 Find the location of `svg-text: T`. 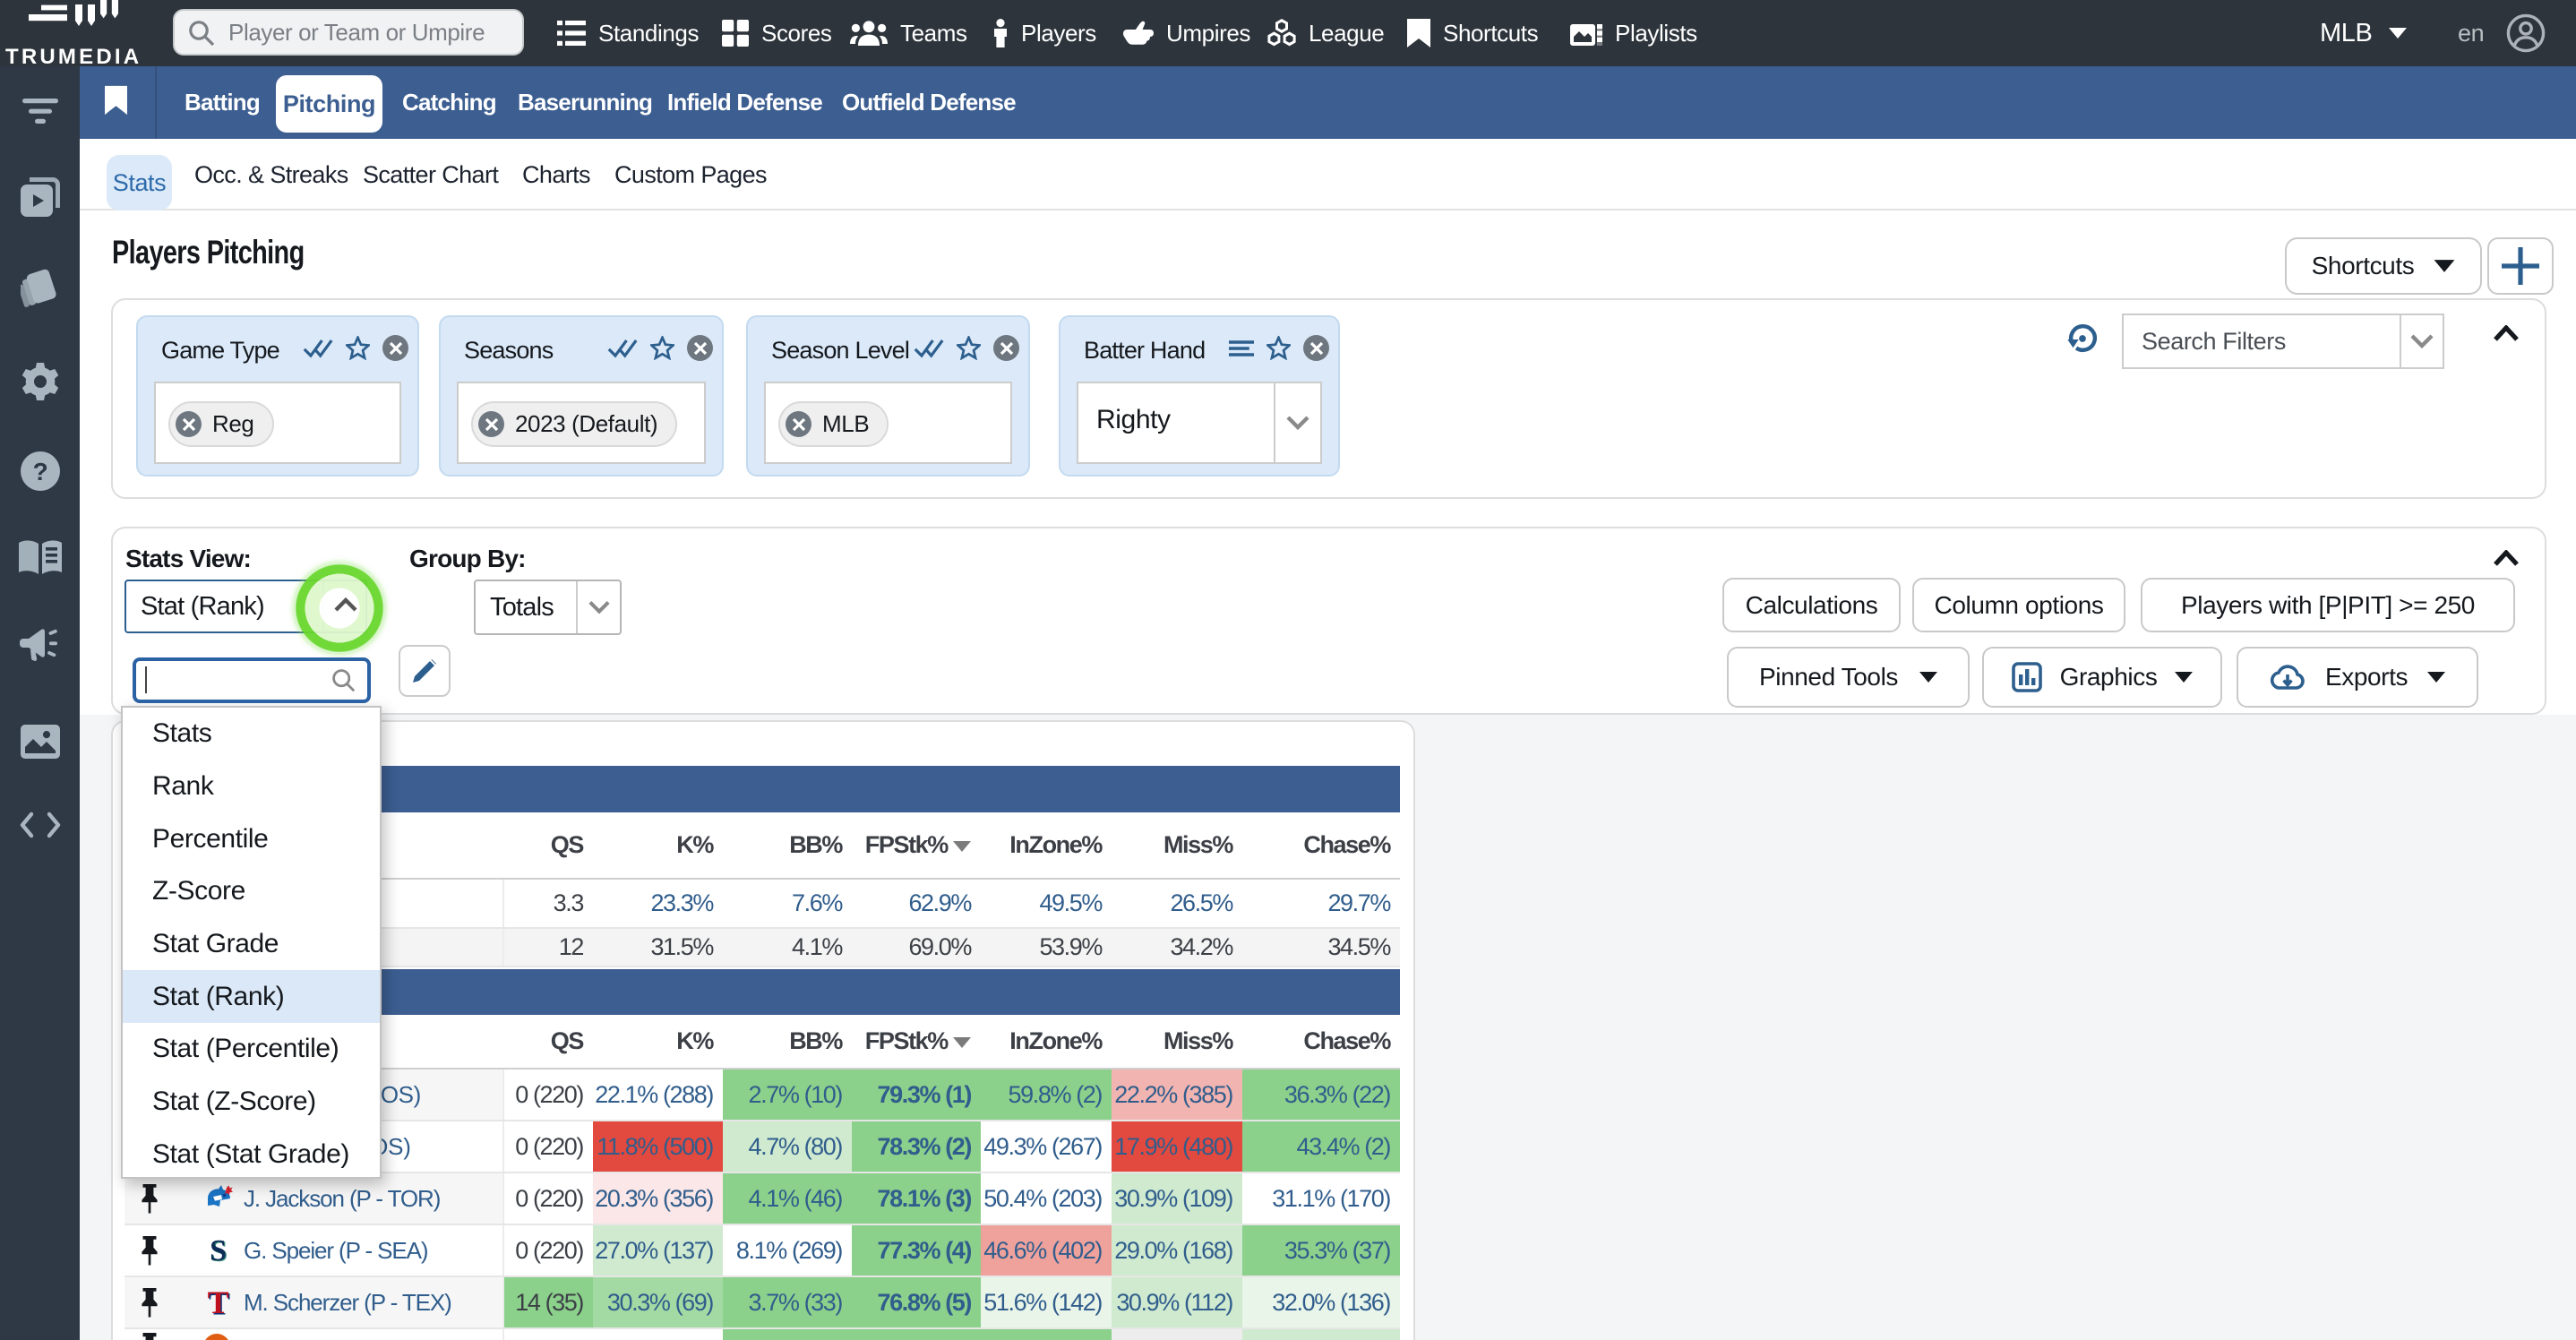

svg-text: T is located at coordinates (218, 1302).